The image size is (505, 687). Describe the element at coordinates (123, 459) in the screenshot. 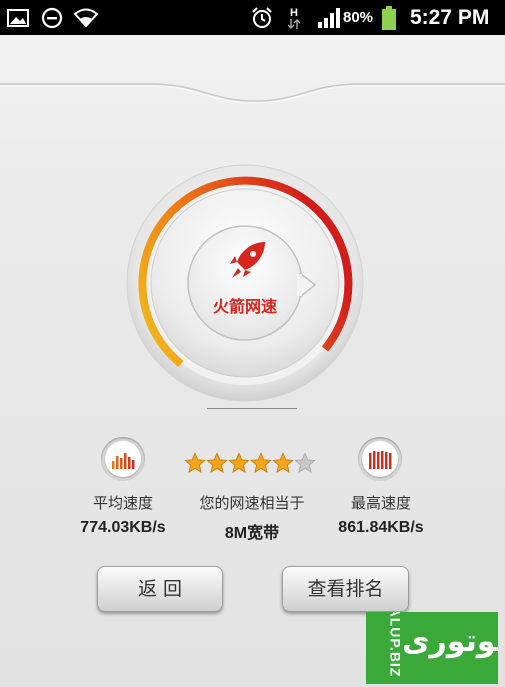

I see `average-speed-icon` at that location.